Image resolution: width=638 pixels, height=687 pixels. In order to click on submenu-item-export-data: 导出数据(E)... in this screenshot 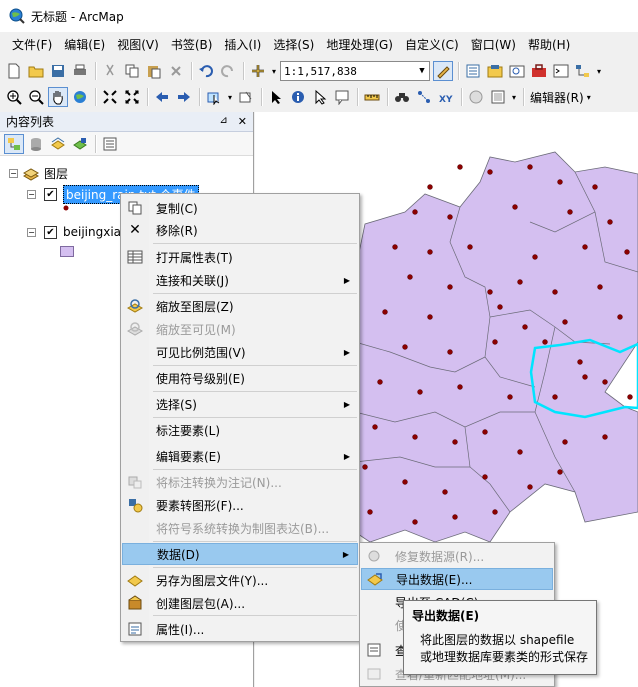, I will do `click(457, 579)`.